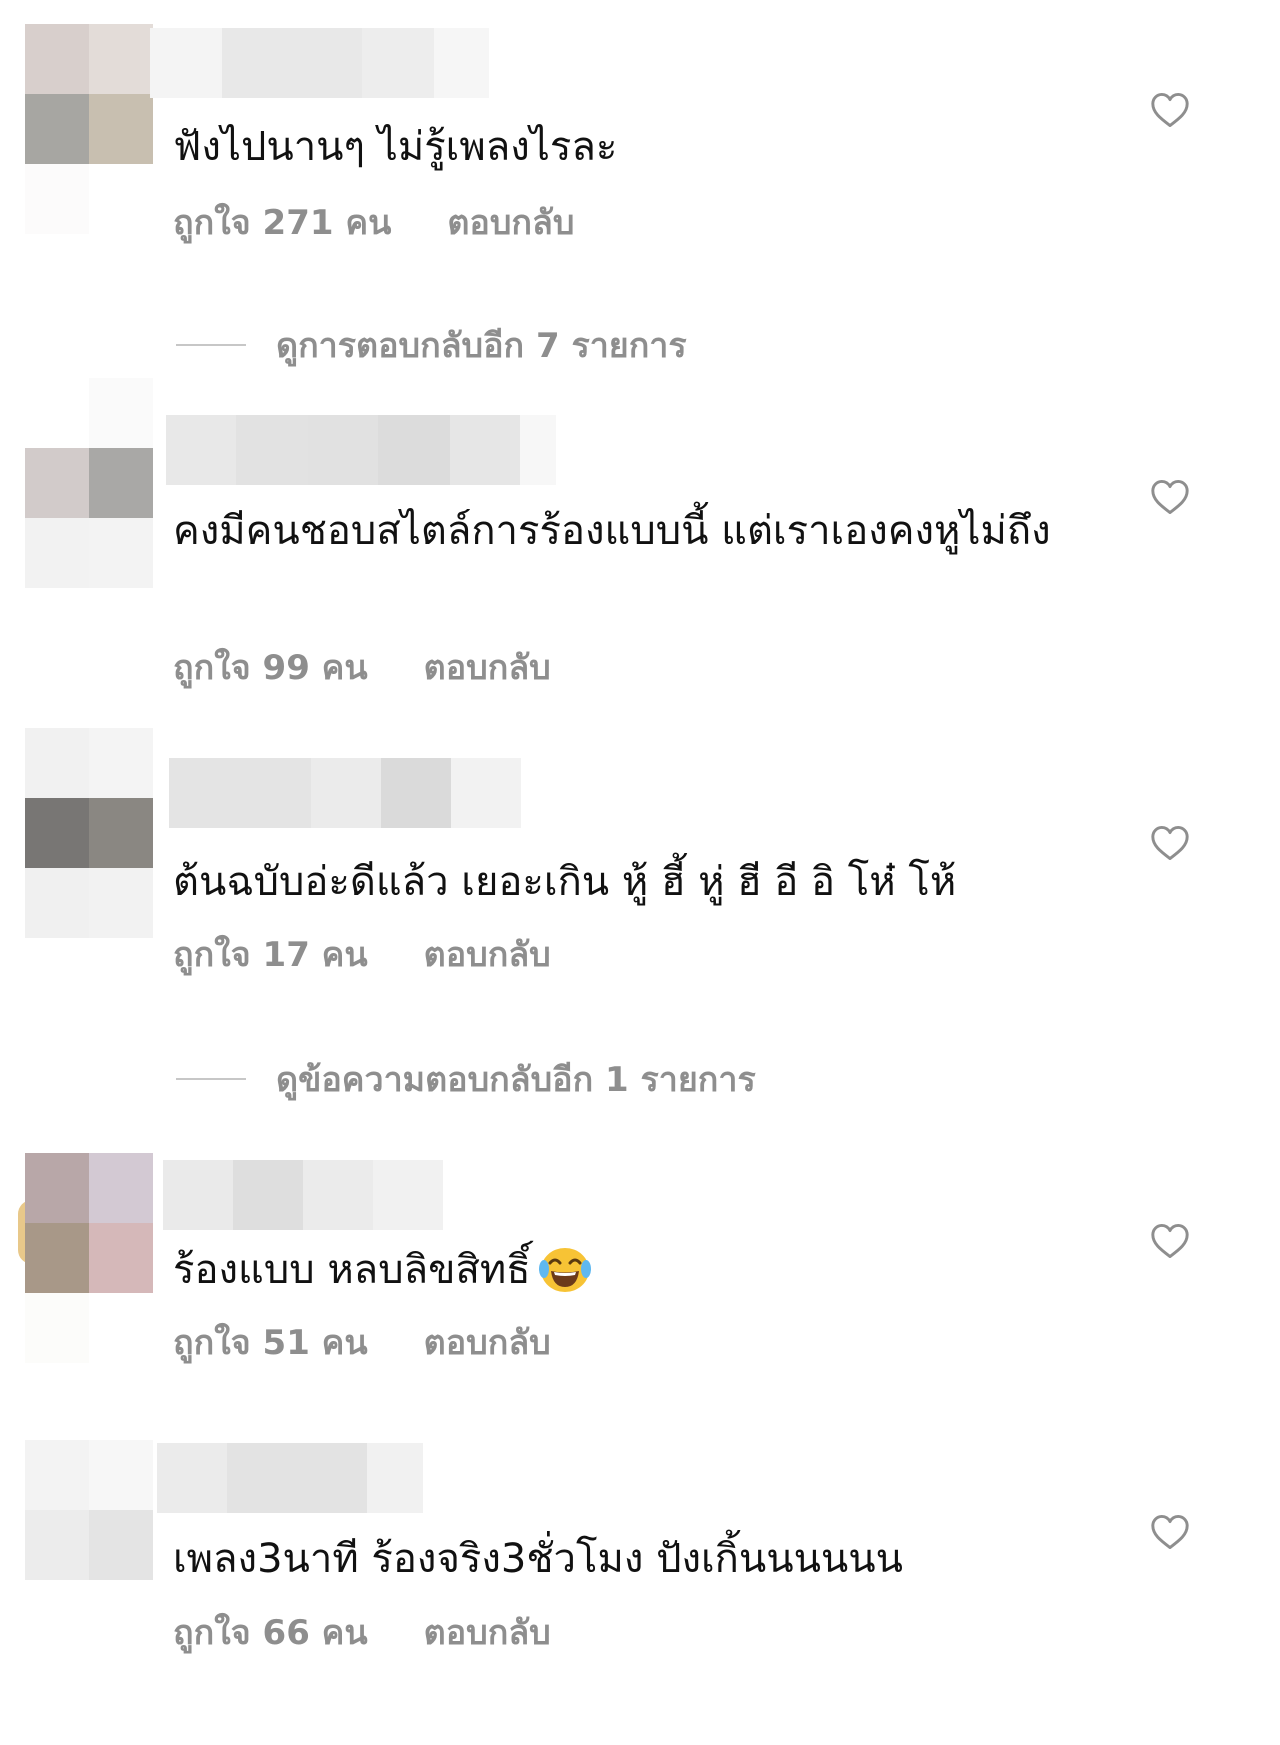 This screenshot has width=1280, height=1745. Describe the element at coordinates (270, 955) in the screenshot. I see `like-count: ถูกใจ 17 คน` at that location.